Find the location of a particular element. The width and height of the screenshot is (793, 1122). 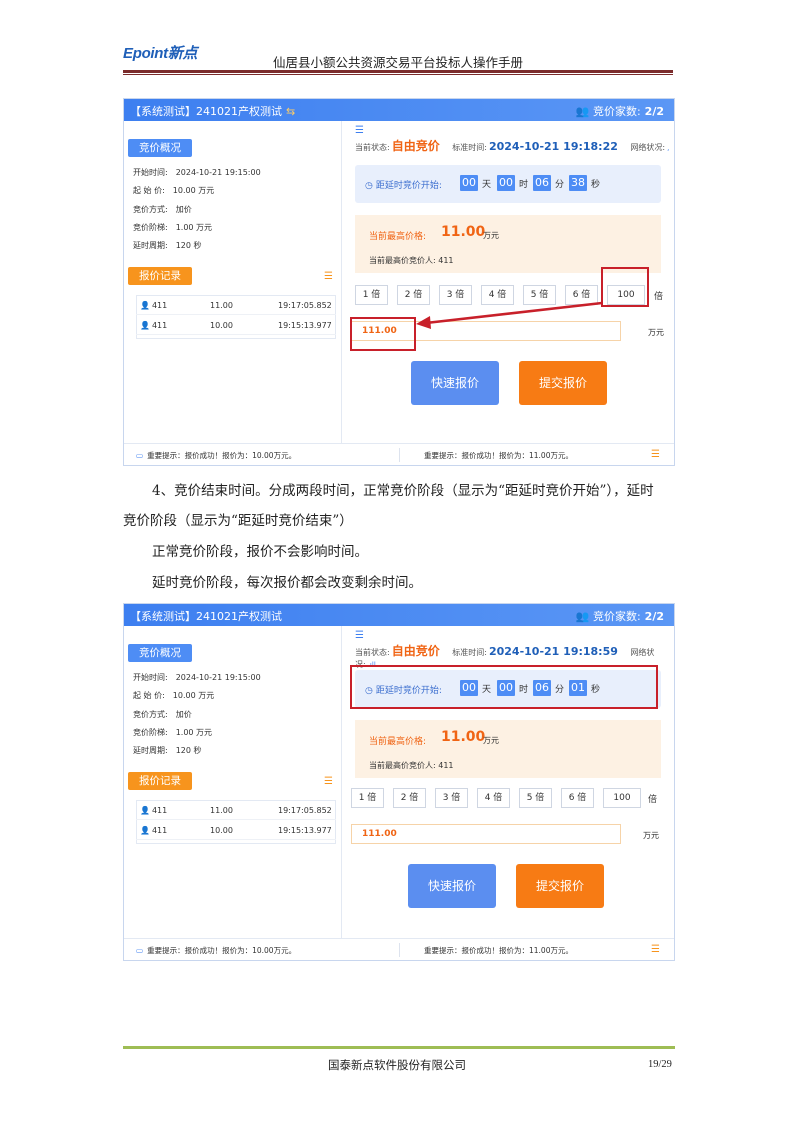

paragraph-delay-stage: 延时竞价阶段，每次报价都会改变剩余时间。 is located at coordinates (287, 583).